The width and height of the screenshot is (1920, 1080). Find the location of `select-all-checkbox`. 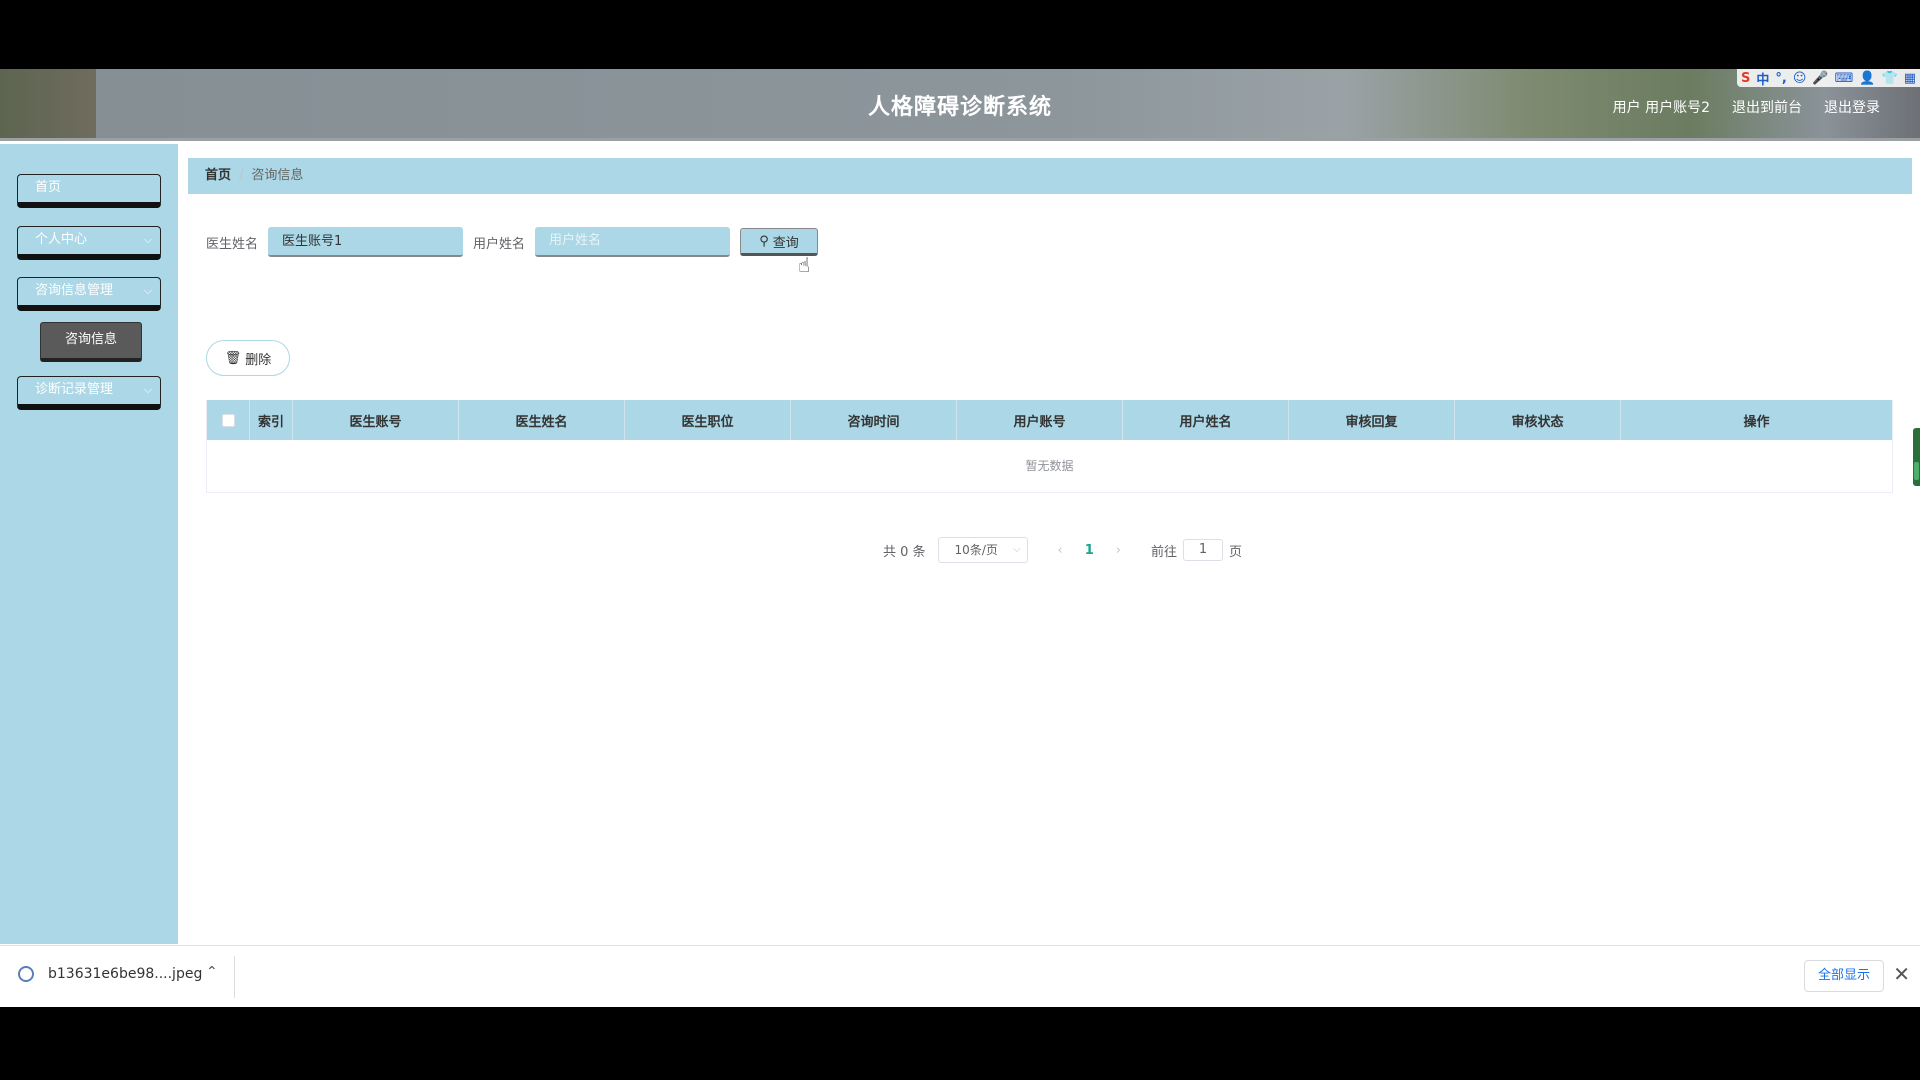

select-all-checkbox is located at coordinates (228, 420).